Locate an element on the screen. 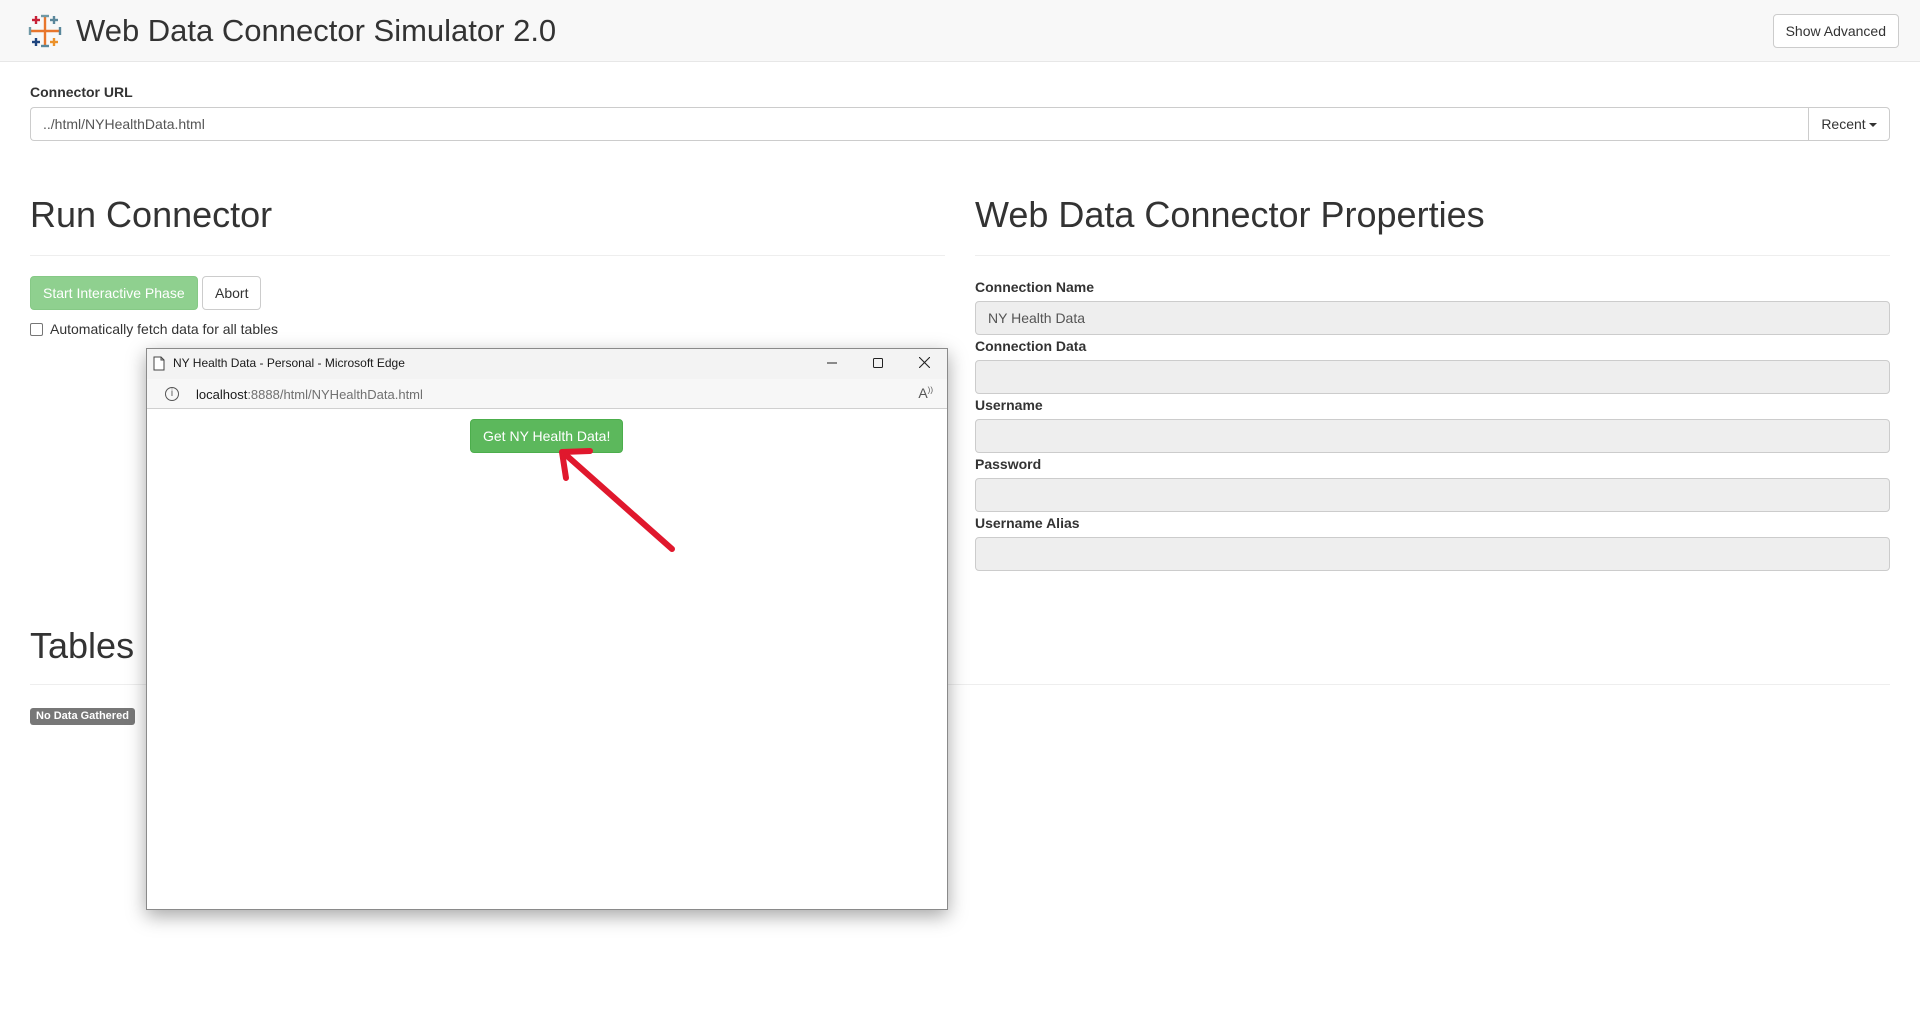  abort-button: Abort is located at coordinates (232, 293).